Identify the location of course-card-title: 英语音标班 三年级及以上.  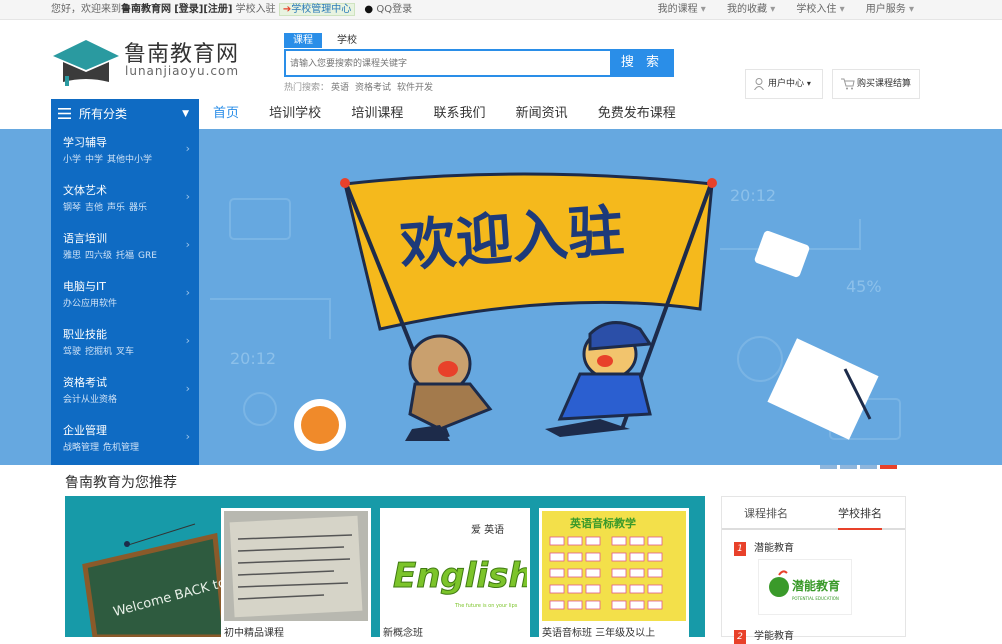
(599, 632).